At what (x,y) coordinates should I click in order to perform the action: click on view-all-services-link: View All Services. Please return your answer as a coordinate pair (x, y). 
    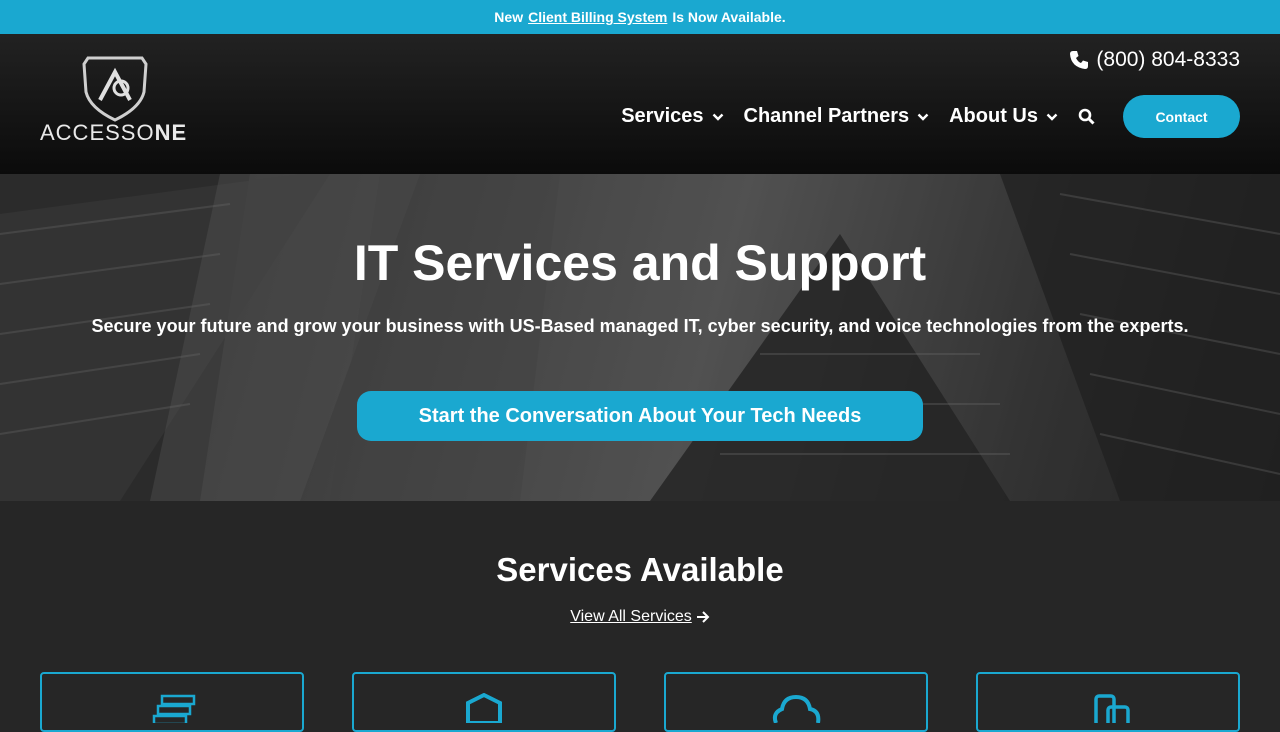
    Looking at the image, I should click on (640, 617).